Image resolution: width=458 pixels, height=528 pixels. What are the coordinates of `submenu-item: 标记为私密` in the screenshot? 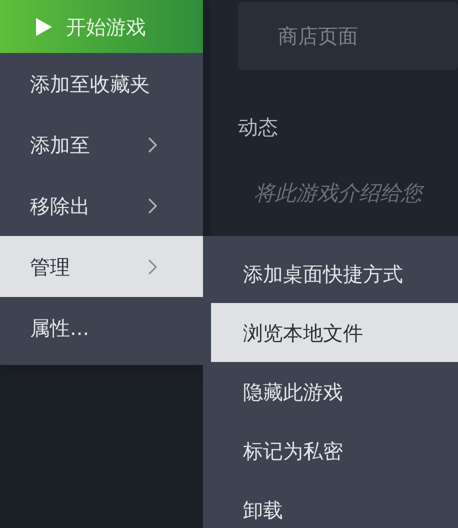 It's located at (334, 450).